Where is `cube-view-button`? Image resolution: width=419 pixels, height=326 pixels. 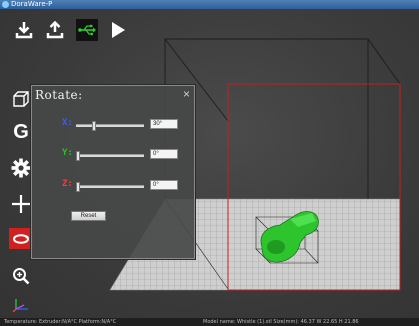 cube-view-button is located at coordinates (21, 99).